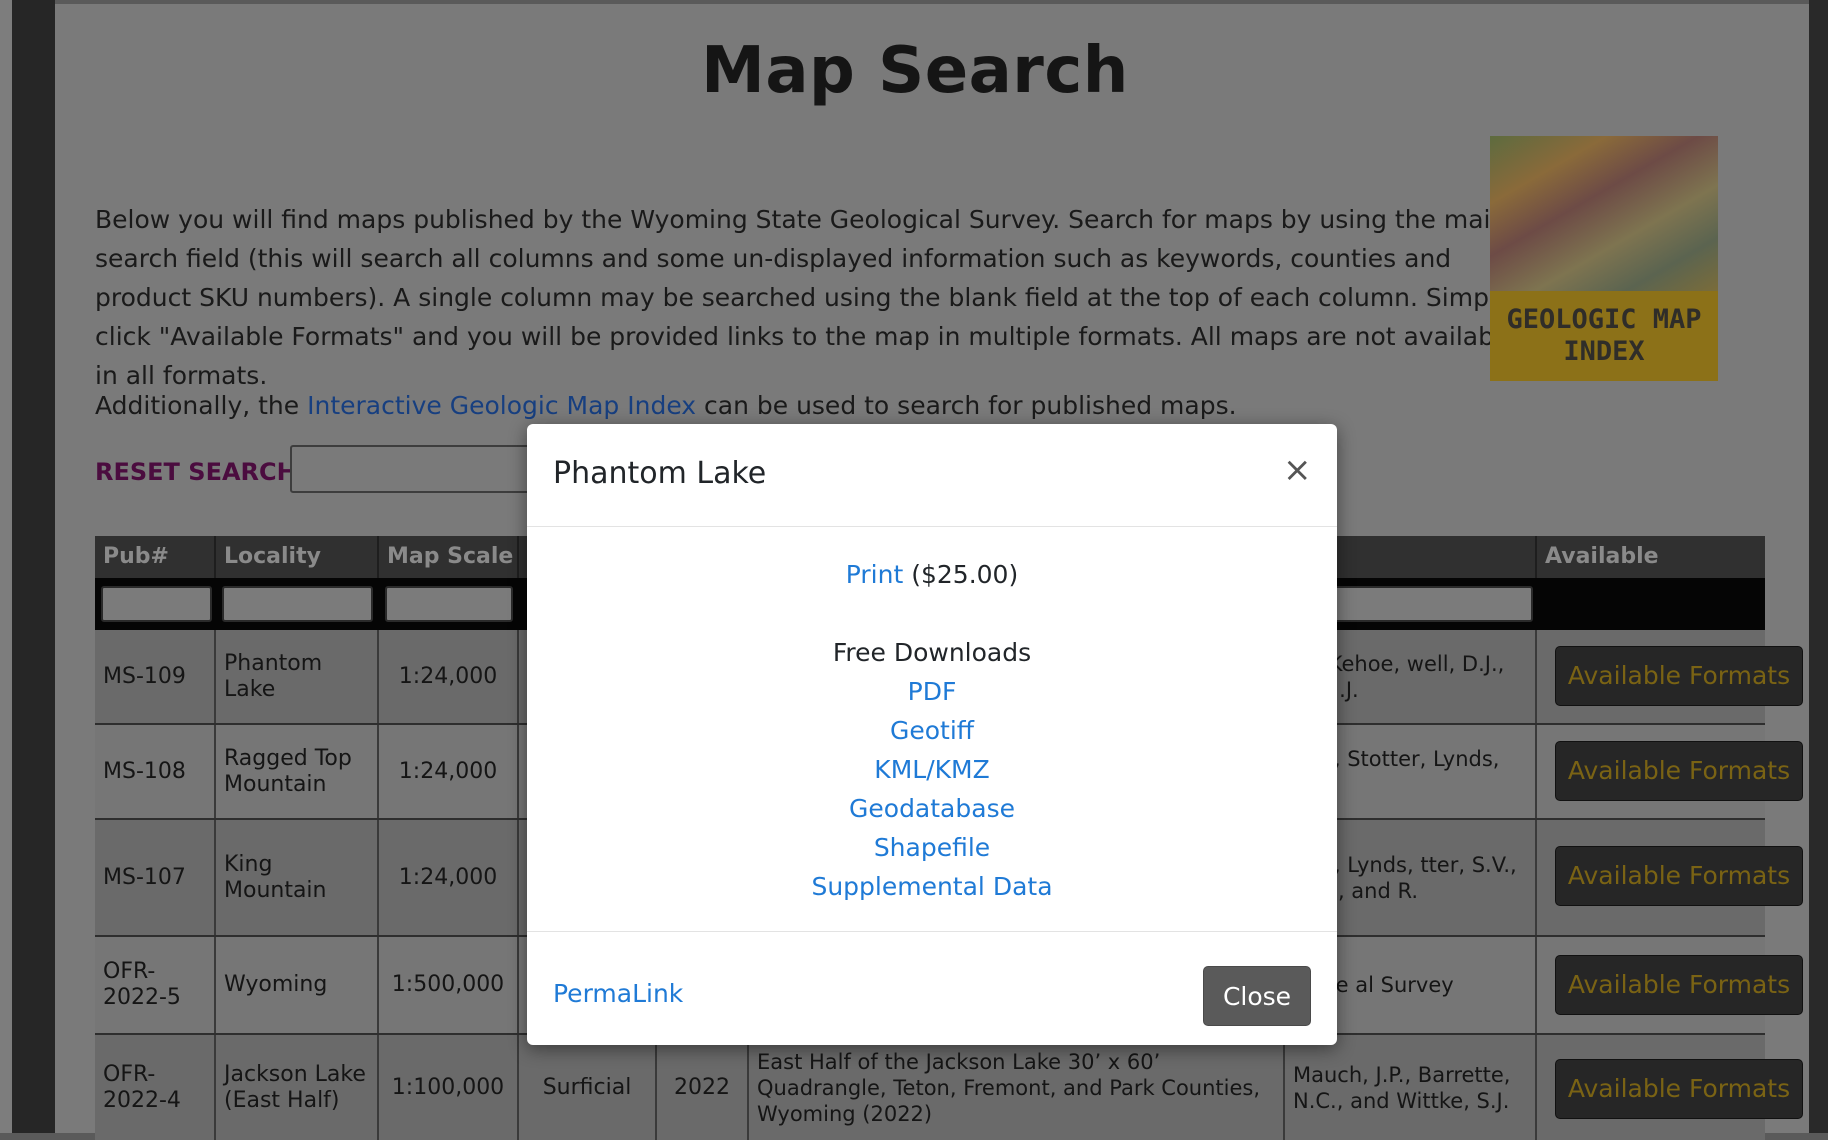  I want to click on cell-locality: Wyoming, so click(297, 985).